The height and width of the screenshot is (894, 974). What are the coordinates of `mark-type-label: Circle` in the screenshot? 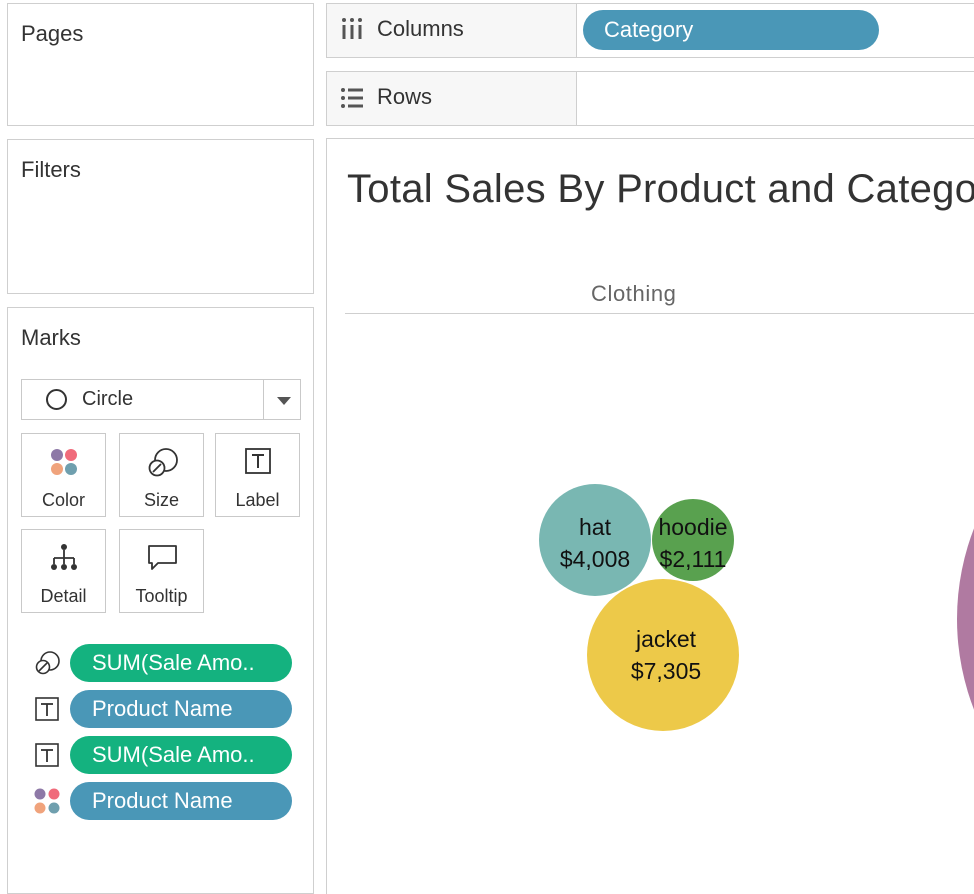 It's located at (108, 399).